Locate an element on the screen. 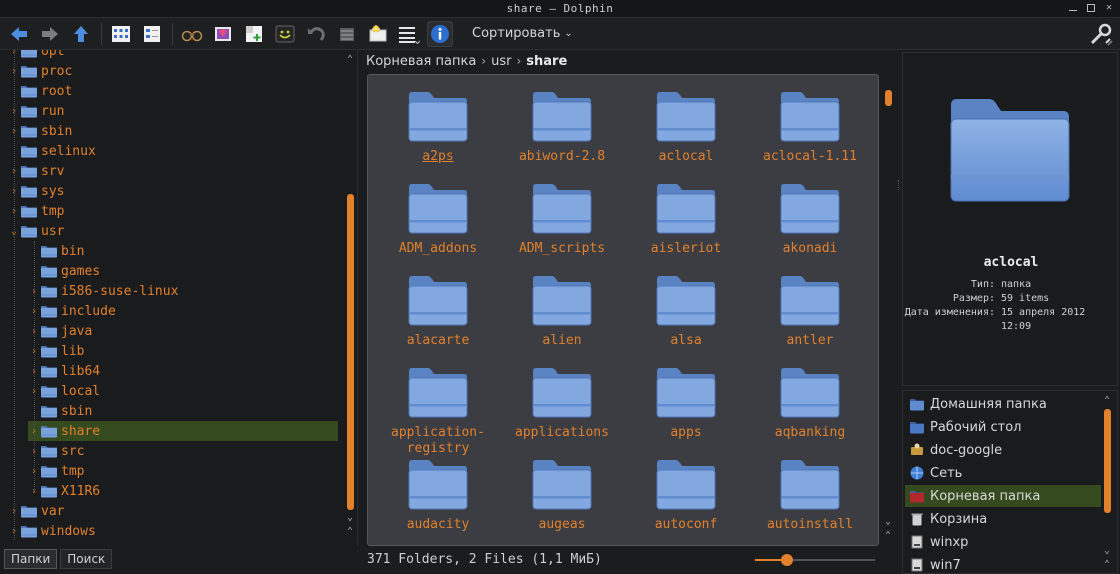 This screenshot has height=574, width=1120. breadcrumb-usr: usr is located at coordinates (501, 61).